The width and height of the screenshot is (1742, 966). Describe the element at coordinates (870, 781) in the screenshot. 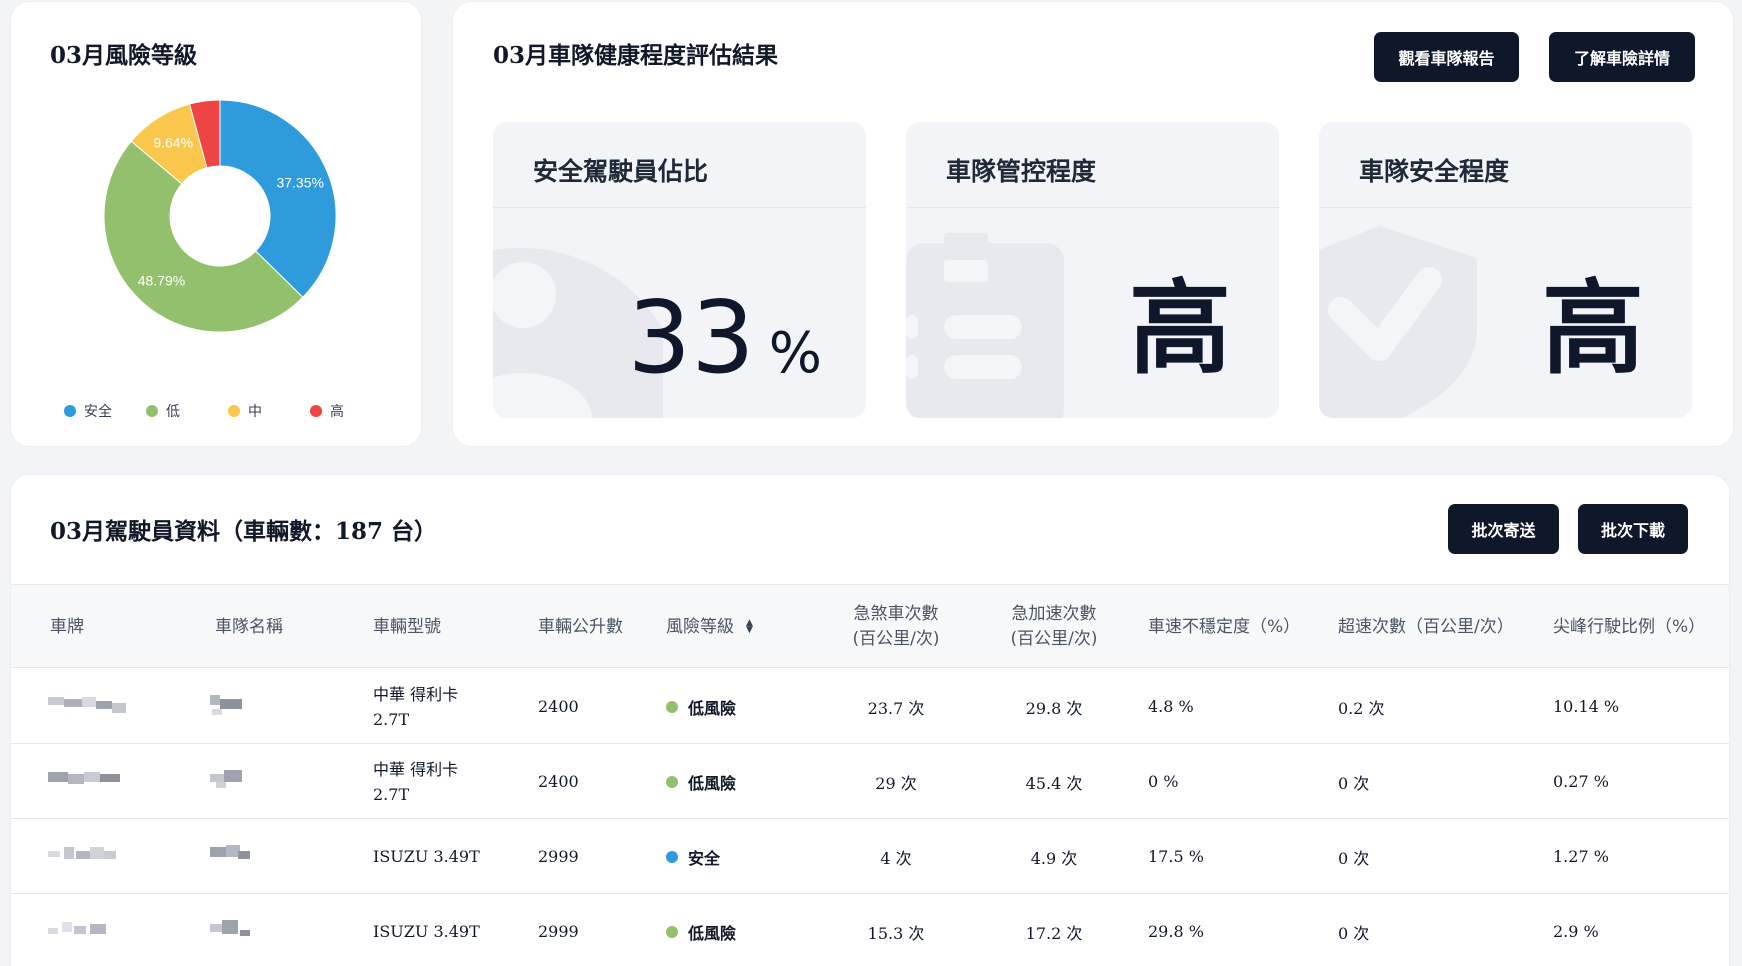

I see `table-row: 中華 得利卡 2.7T 2400 低風險 29 次 45.4 次 0 % 0 次 0.27 %` at that location.